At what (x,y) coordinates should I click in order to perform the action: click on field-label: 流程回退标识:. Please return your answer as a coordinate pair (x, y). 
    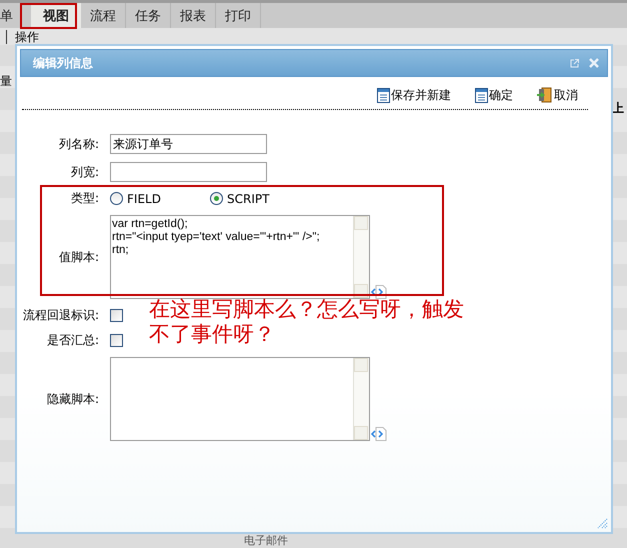
    Looking at the image, I should click on (60, 315).